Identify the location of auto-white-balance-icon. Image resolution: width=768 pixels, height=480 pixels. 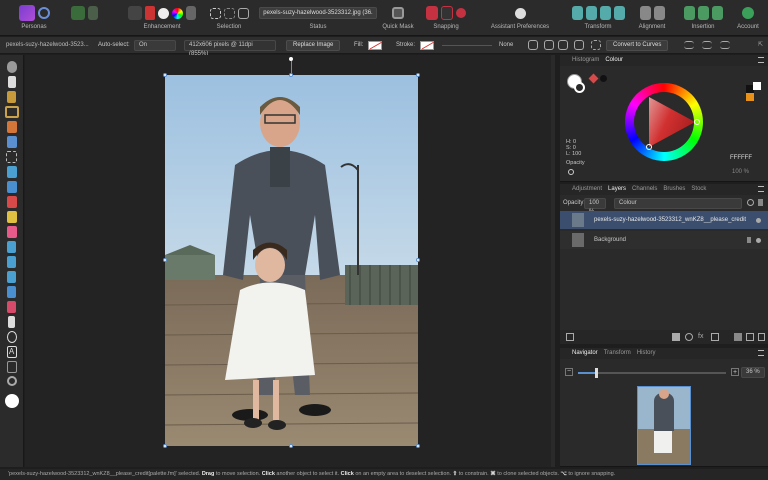
(177, 13).